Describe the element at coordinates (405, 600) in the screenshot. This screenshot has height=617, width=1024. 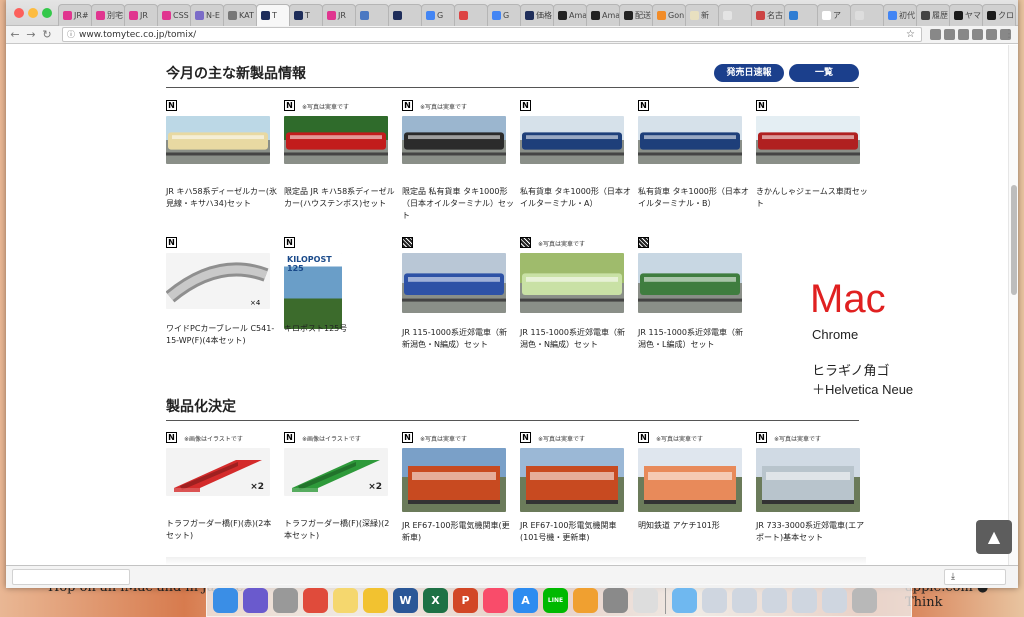
I see `word-icon: W` at that location.